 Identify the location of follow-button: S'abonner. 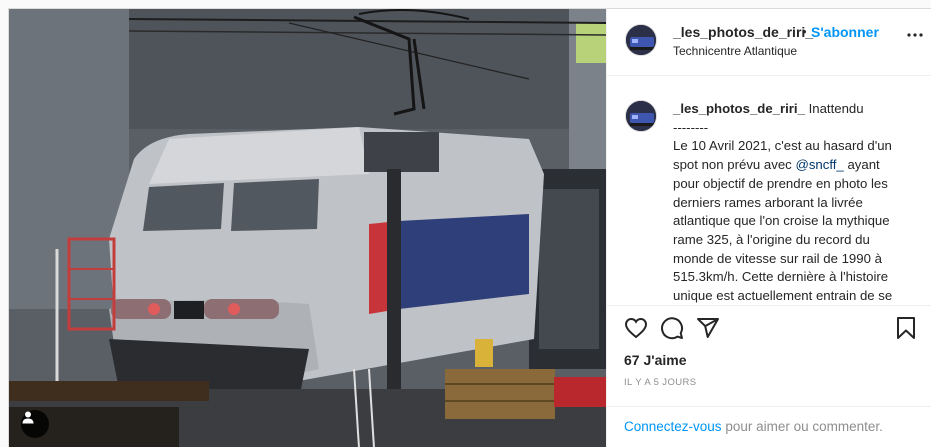
(845, 32).